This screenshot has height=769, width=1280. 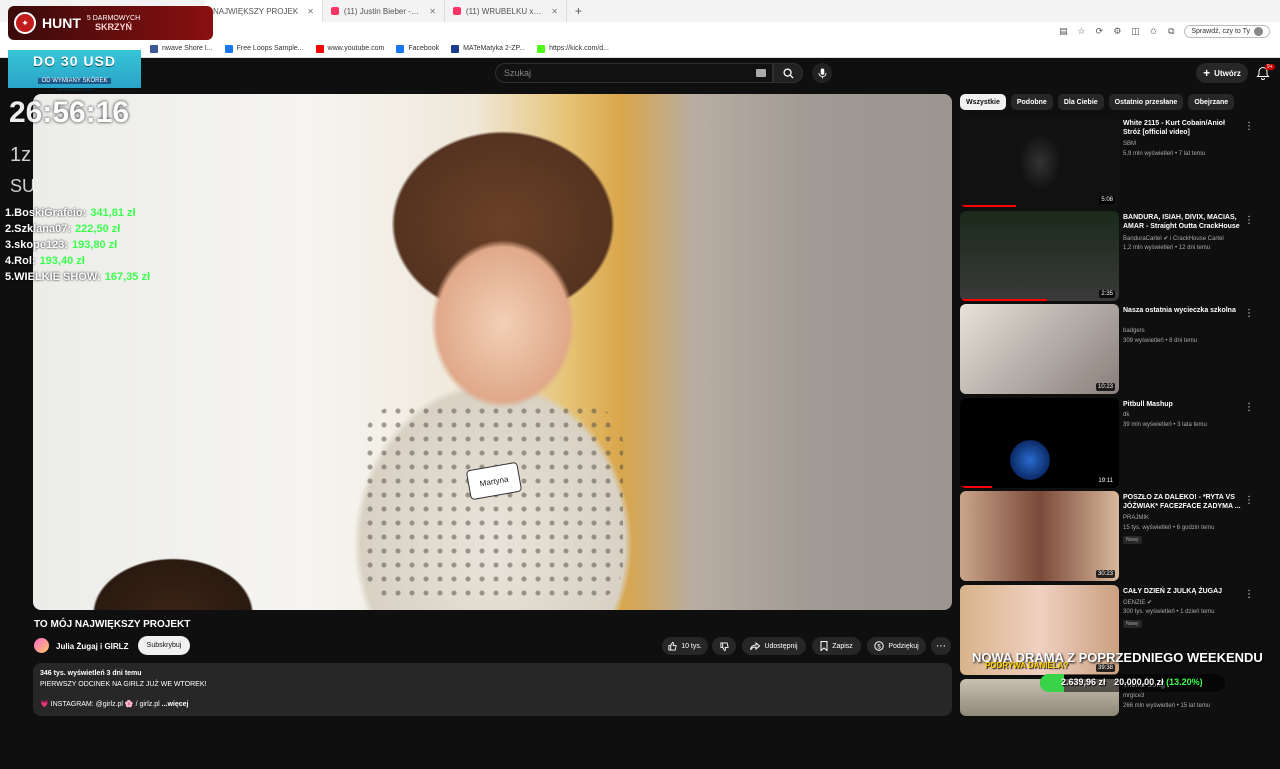 What do you see at coordinates (1039, 536) in the screenshot?
I see `video-thumbnail: 30:23` at bounding box center [1039, 536].